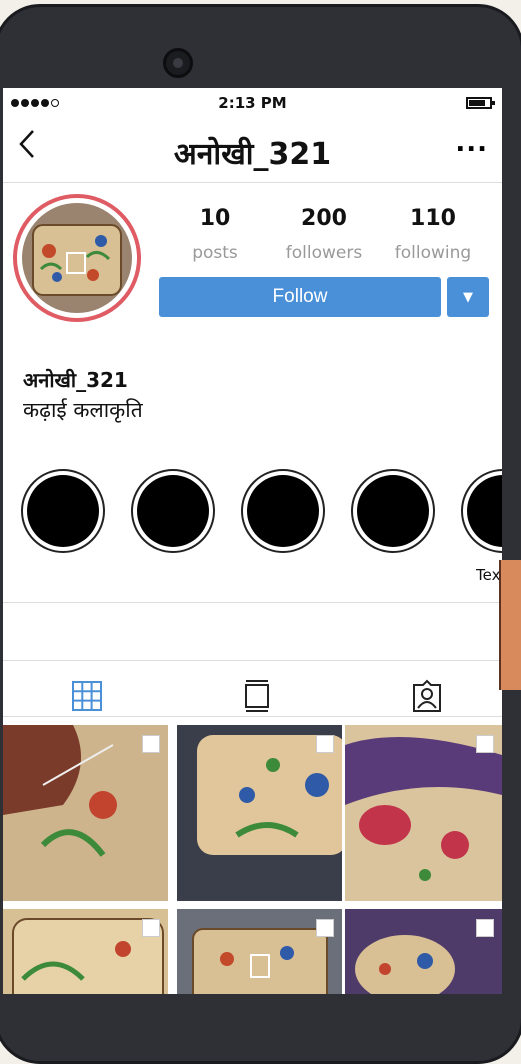 The image size is (521, 1064). What do you see at coordinates (75, 380) in the screenshot?
I see `profile-name: अनोखी_321` at bounding box center [75, 380].